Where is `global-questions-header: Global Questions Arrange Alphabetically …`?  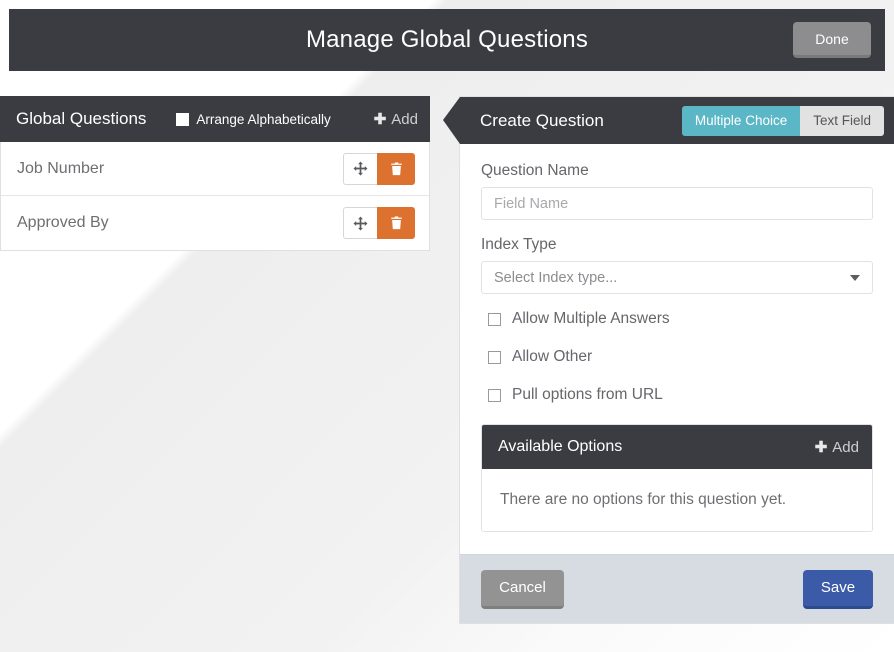
global-questions-header: Global Questions Arrange Alphabetically … is located at coordinates (215, 119).